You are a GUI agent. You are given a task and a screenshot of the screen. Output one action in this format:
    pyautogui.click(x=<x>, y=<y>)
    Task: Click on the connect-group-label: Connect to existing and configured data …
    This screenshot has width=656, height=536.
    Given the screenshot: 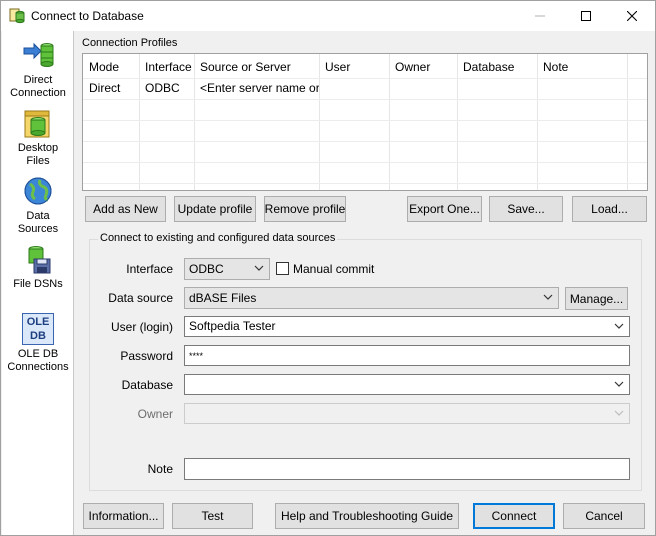 What is the action you would take?
    pyautogui.click(x=218, y=238)
    